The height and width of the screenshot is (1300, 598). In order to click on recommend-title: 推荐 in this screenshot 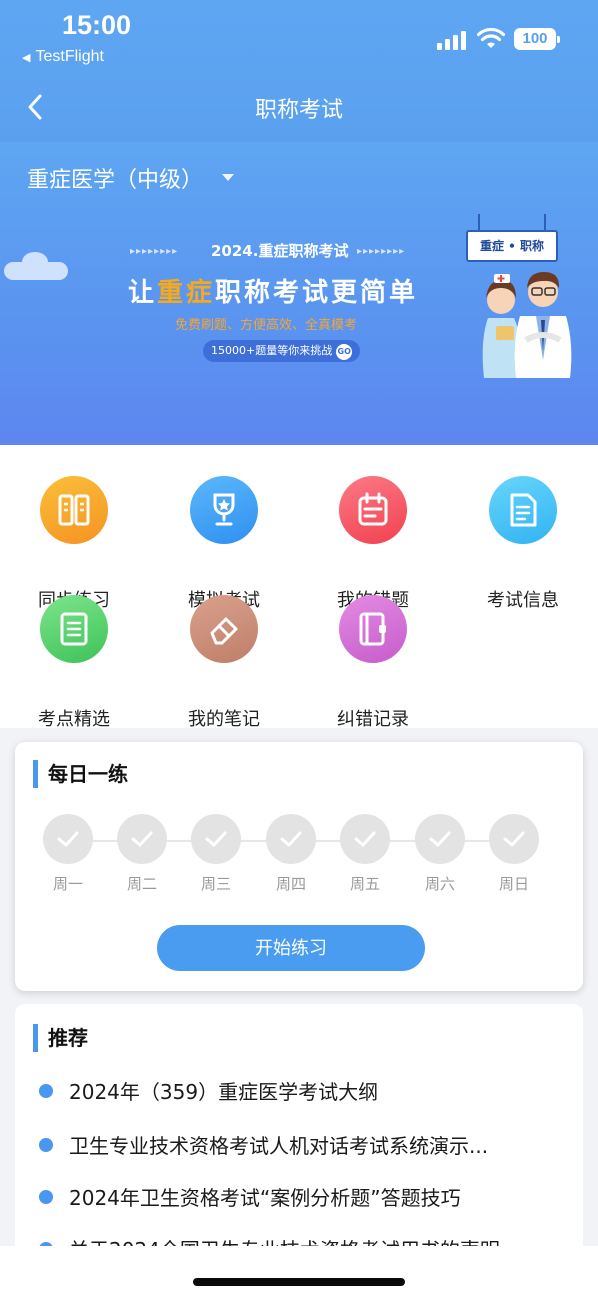, I will do `click(60, 1038)`.